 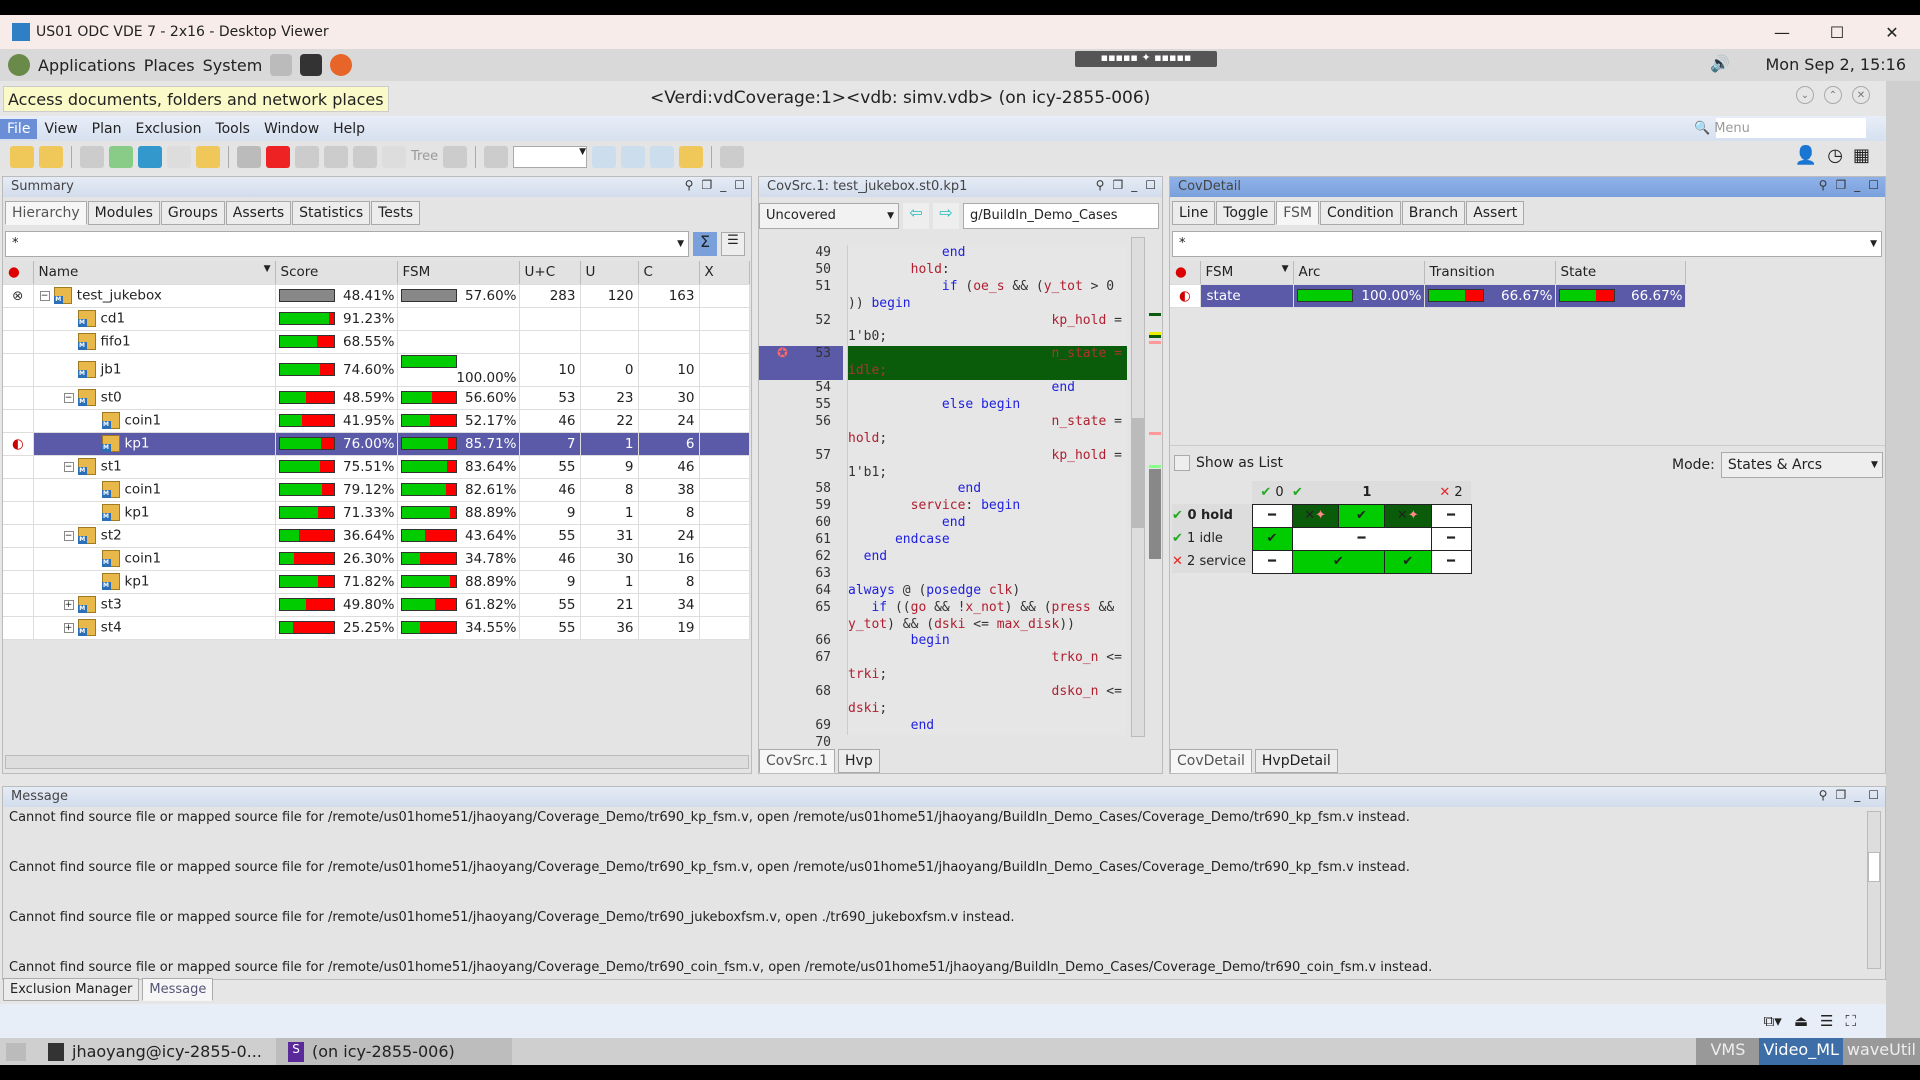 I want to click on horizontal-scrollbar, so click(x=377, y=762).